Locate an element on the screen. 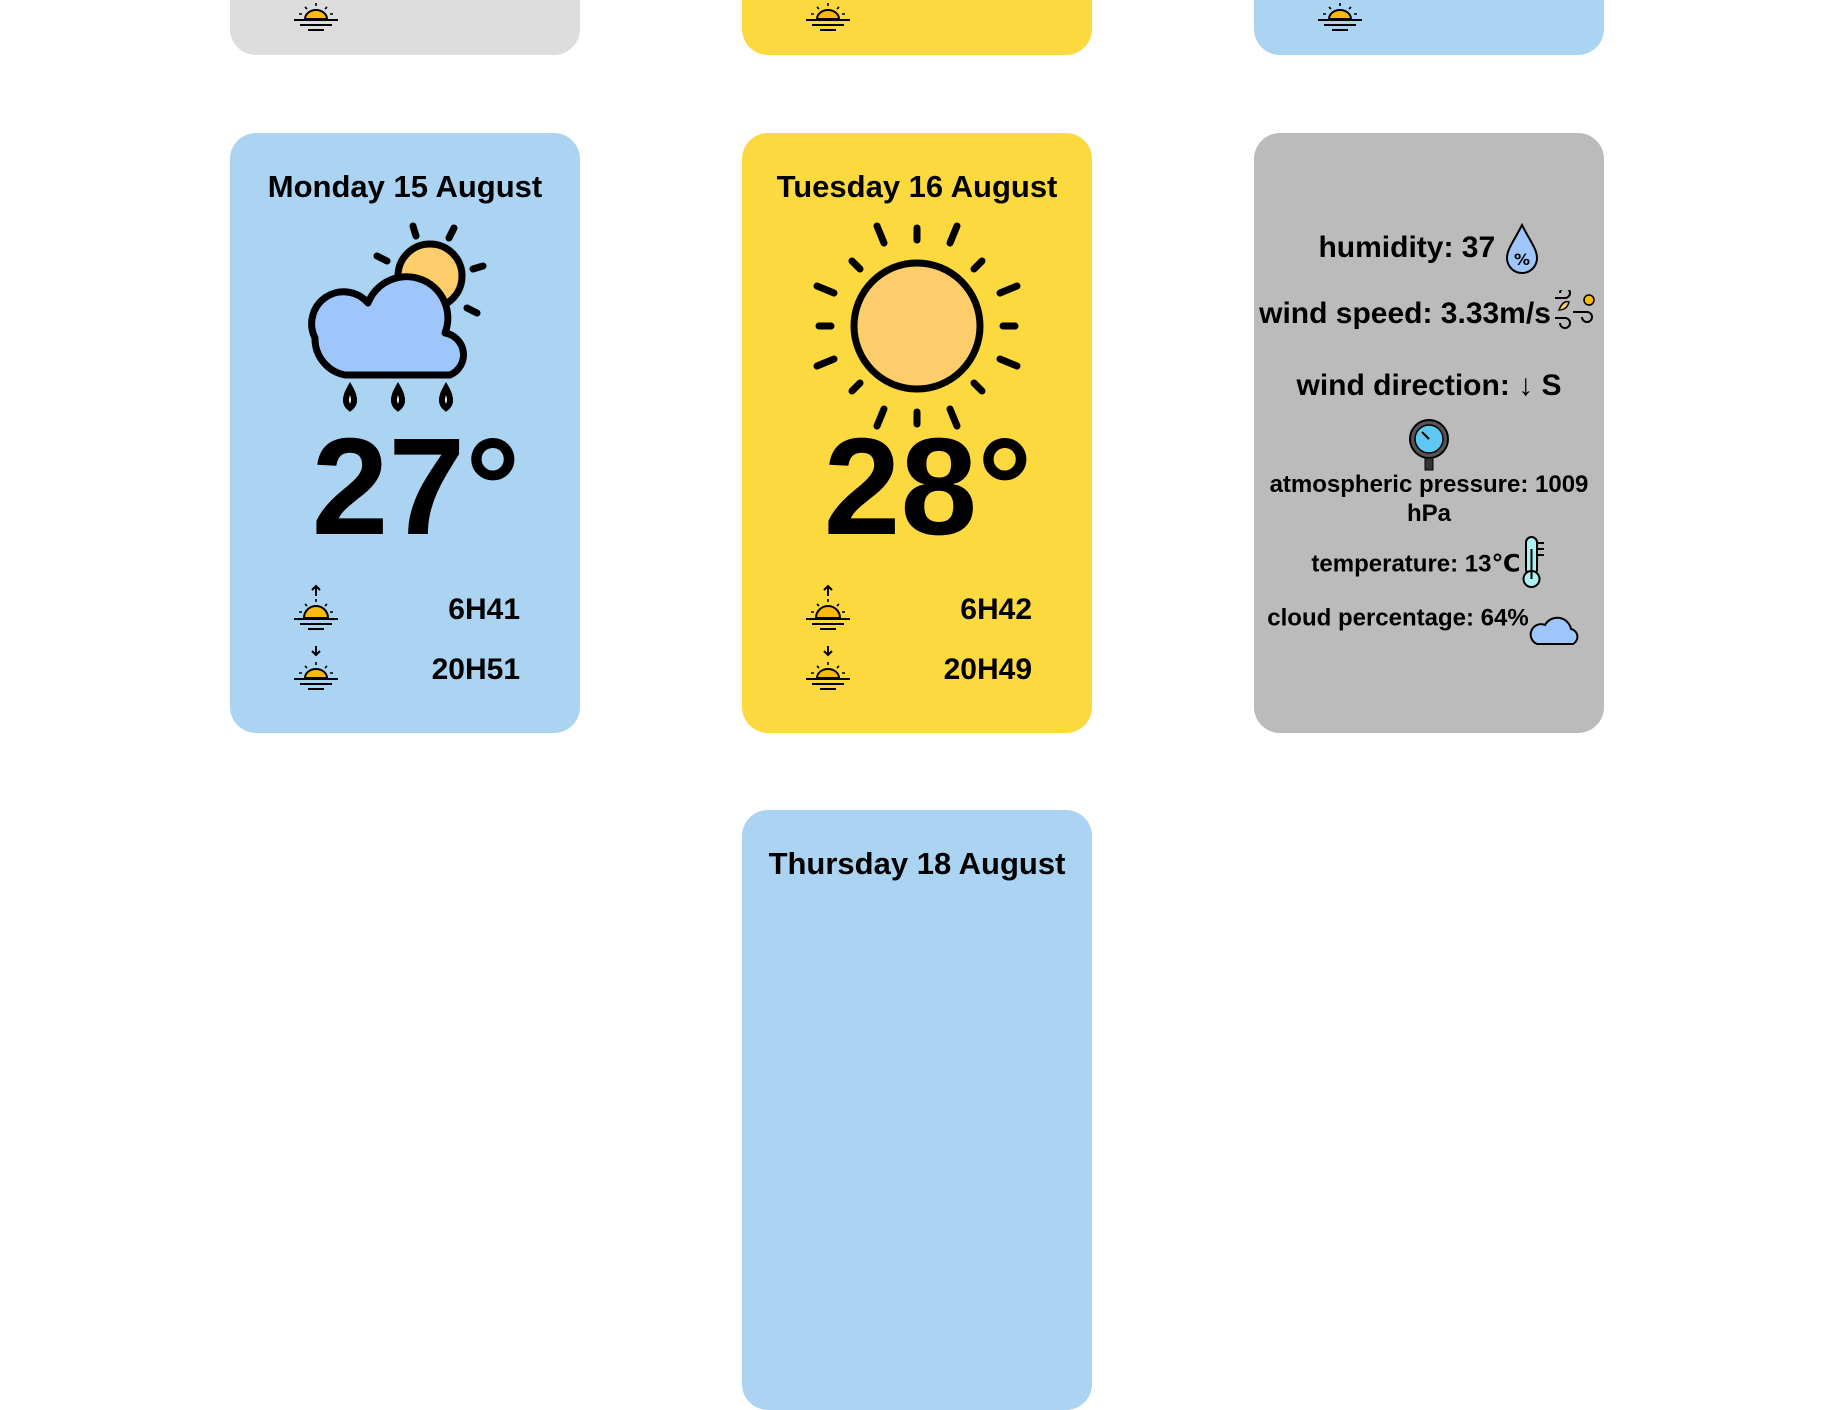  humidity-row: humidity: 37 % is located at coordinates (1429, 249).